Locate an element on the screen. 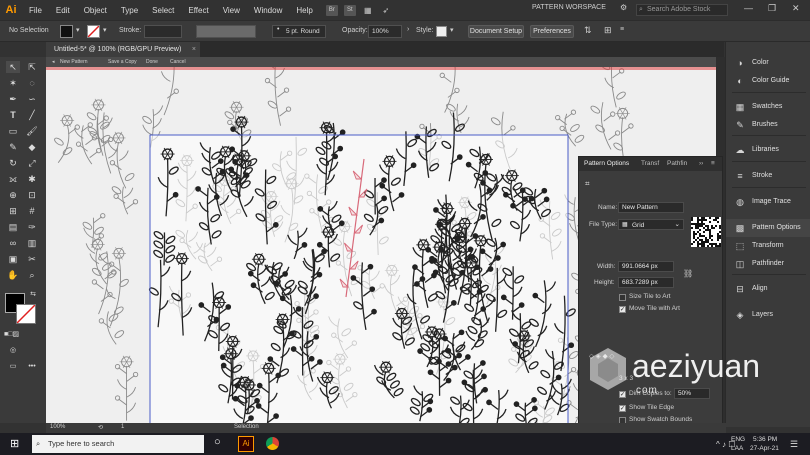  zoom-level: 100% is located at coordinates (57, 427).